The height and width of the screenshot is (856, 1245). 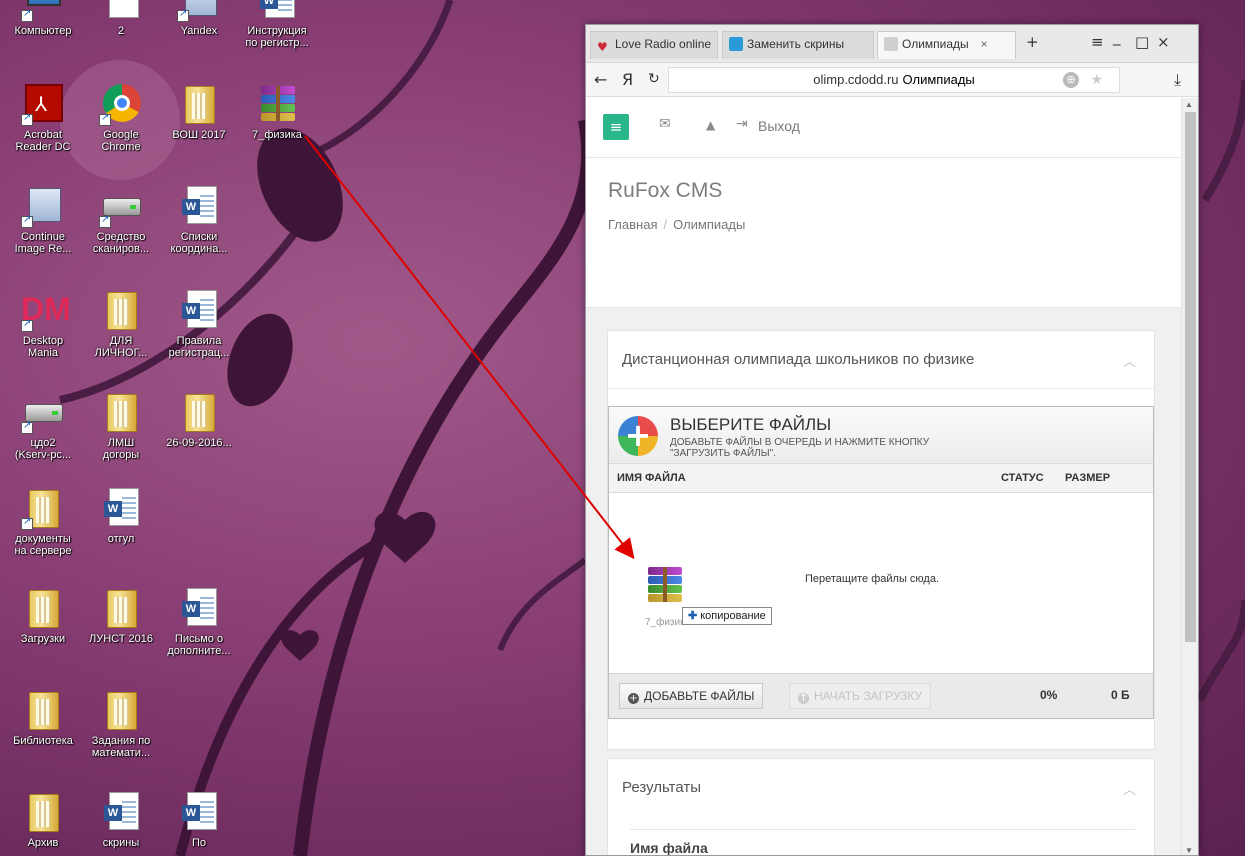 What do you see at coordinates (277, 104) in the screenshot?
I see `rar-icon` at bounding box center [277, 104].